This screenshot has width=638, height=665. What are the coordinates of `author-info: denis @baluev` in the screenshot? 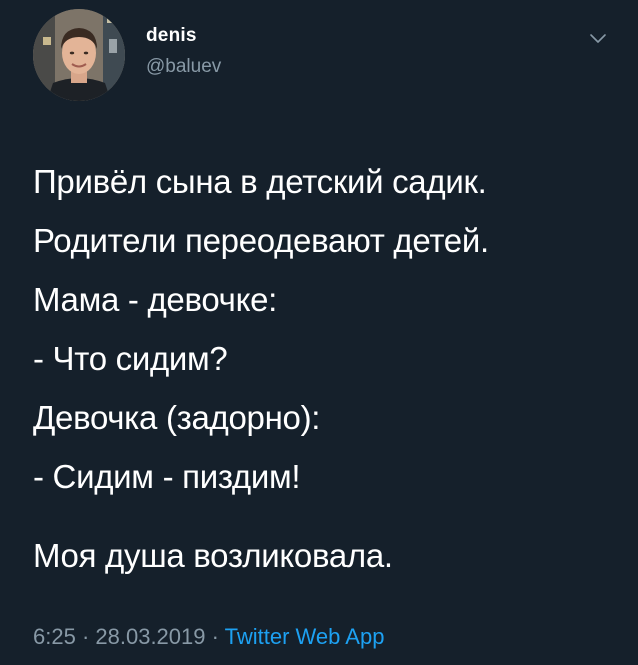 It's located at (183, 51).